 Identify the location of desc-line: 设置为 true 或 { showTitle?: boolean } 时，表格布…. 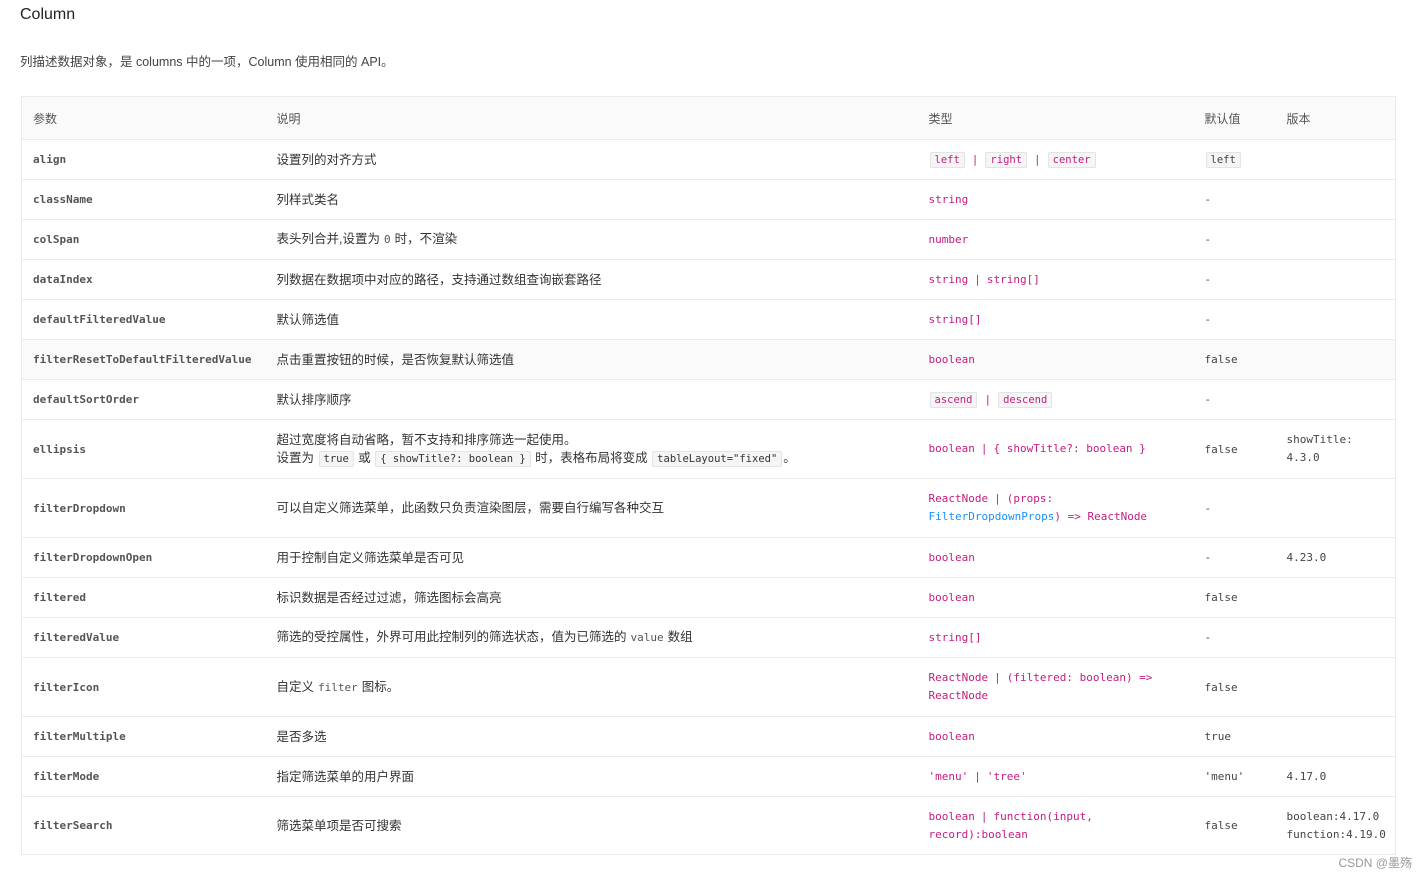
(597, 458).